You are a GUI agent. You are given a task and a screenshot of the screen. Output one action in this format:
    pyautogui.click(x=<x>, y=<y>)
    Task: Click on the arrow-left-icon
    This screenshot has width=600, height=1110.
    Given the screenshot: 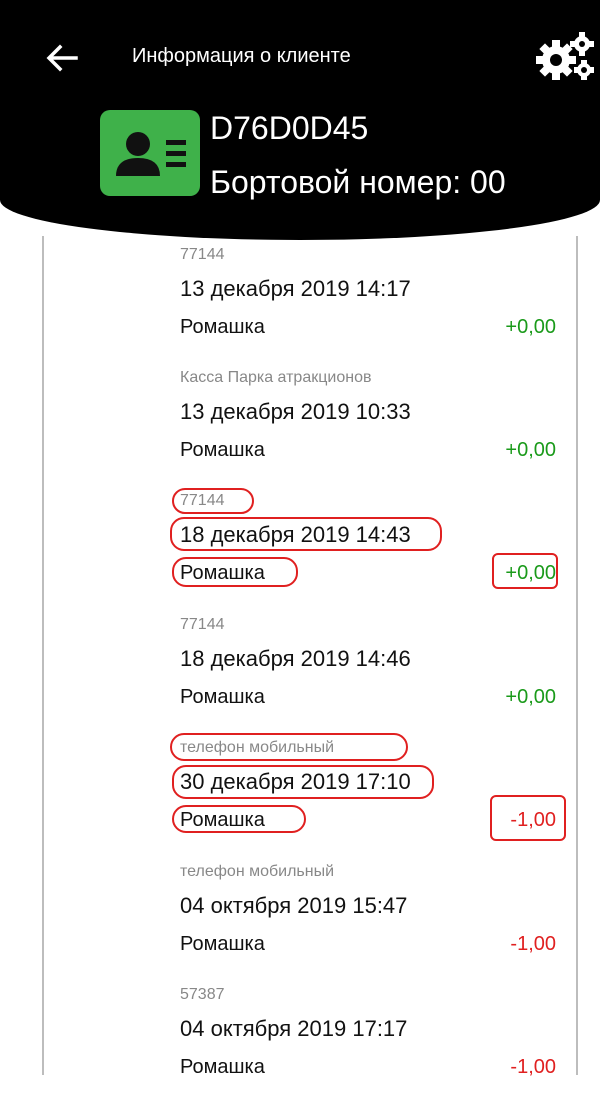 What is the action you would take?
    pyautogui.click(x=62, y=58)
    